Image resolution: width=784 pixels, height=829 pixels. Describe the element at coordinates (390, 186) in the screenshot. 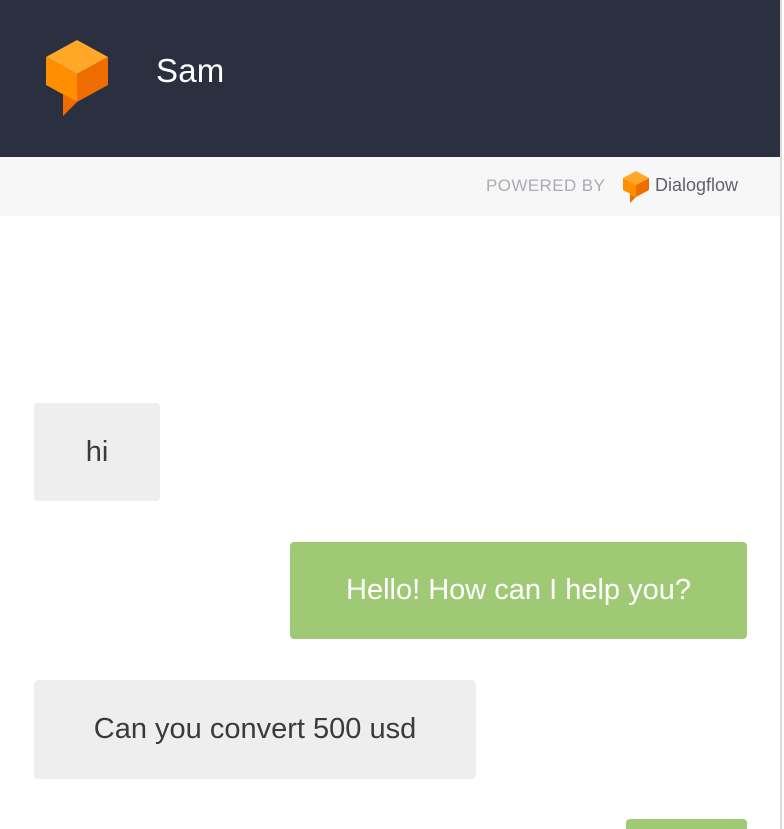

I see `powered-by-bar: POWERED BY Dialogflow` at that location.